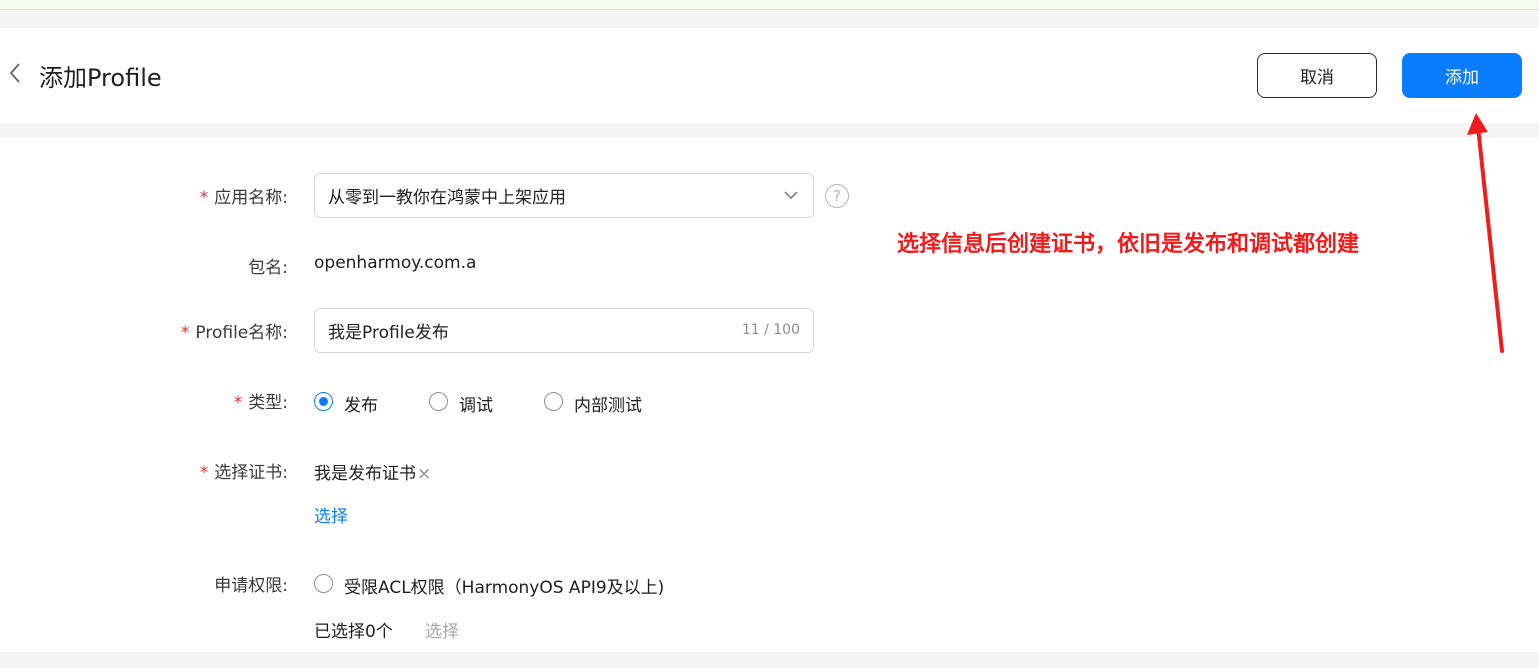 The height and width of the screenshot is (668, 1539). I want to click on type-radio-internal-test, so click(553, 401).